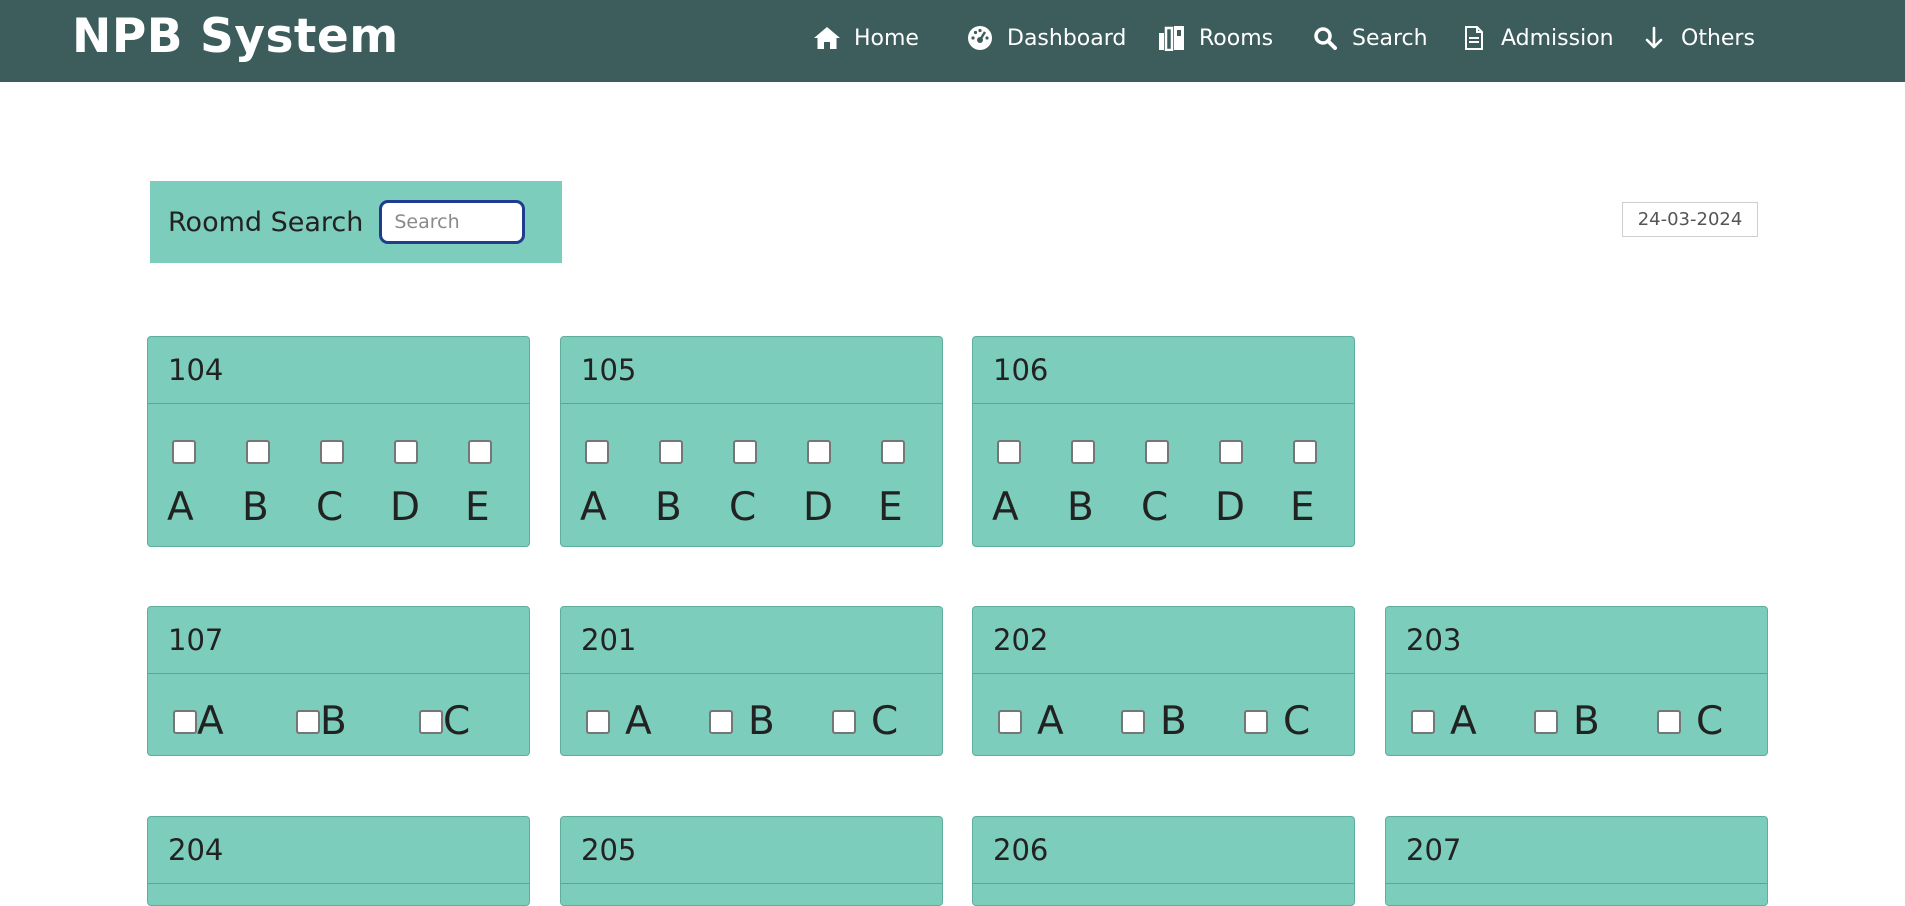 This screenshot has height=906, width=1905. I want to click on search-input, so click(452, 222).